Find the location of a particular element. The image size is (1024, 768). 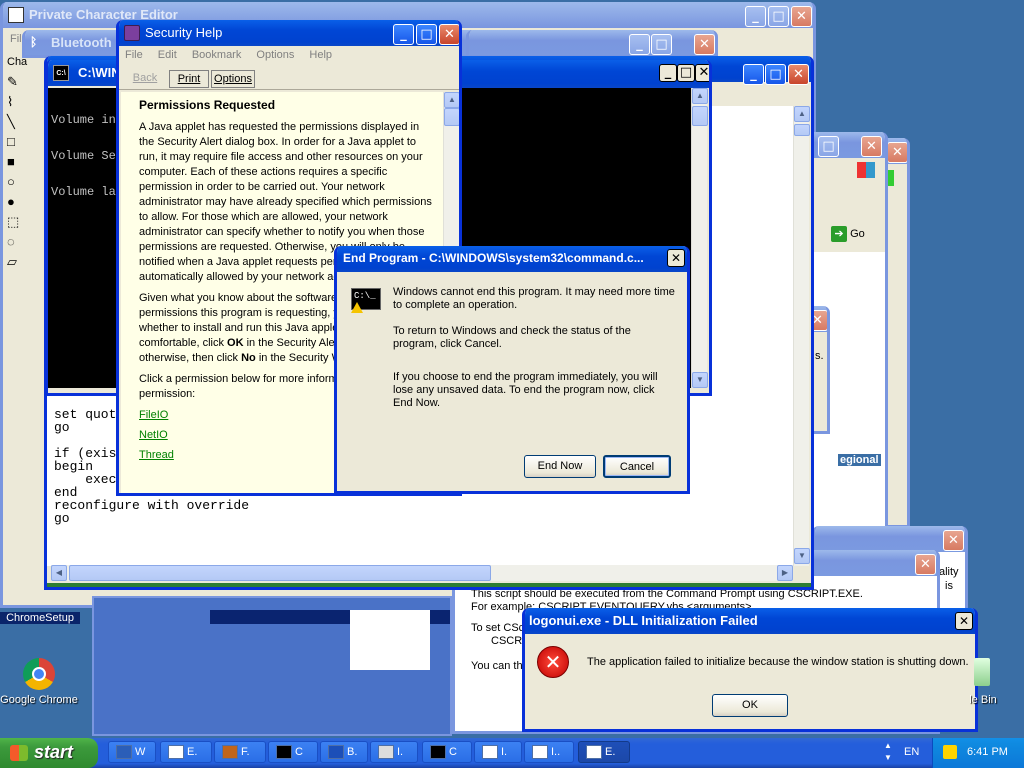

explorer-pane-scroll-down: ▼ is located at coordinates (700, 380).